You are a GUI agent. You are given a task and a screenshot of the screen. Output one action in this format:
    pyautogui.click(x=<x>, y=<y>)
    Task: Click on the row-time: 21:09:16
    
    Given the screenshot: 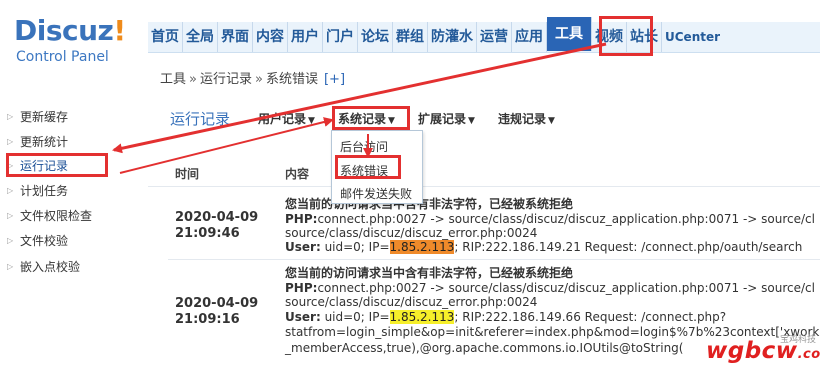 What is the action you would take?
    pyautogui.click(x=207, y=319)
    